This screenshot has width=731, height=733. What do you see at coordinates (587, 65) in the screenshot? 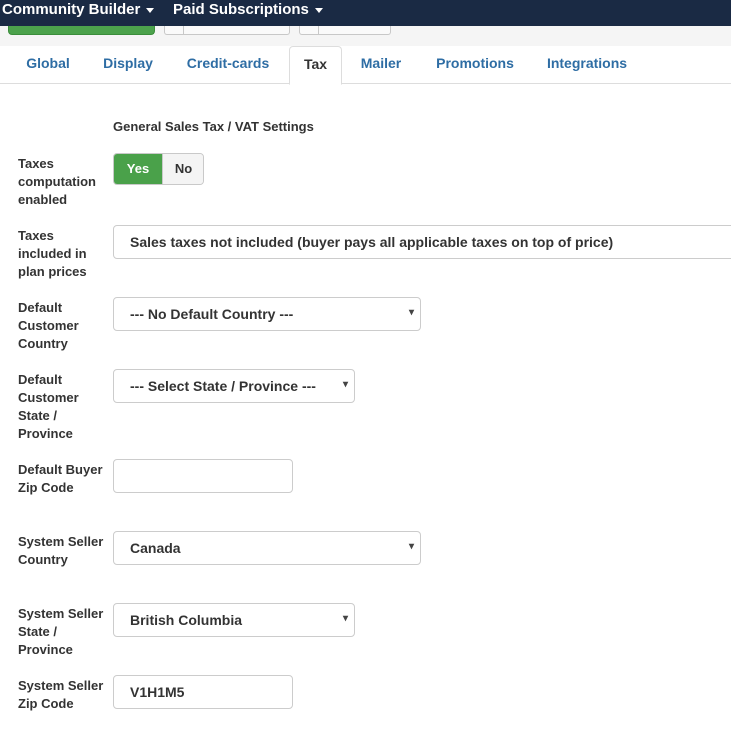
I see `tab-integrations: Integrations` at bounding box center [587, 65].